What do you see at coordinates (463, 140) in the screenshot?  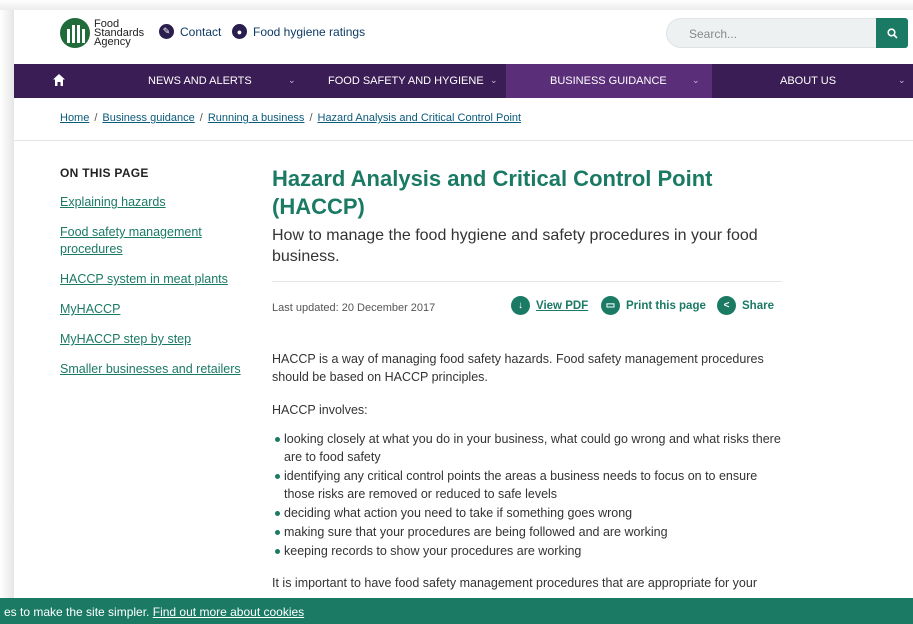 I see `divider` at bounding box center [463, 140].